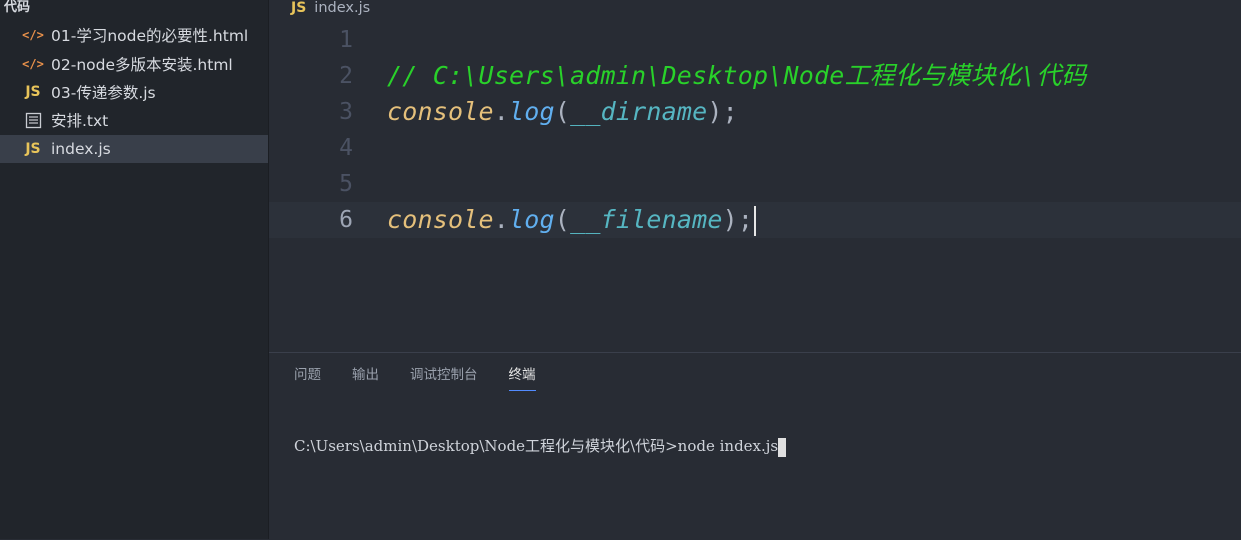 This screenshot has height=540, width=1241. What do you see at coordinates (81, 148) in the screenshot?
I see `file-name: index.js` at bounding box center [81, 148].